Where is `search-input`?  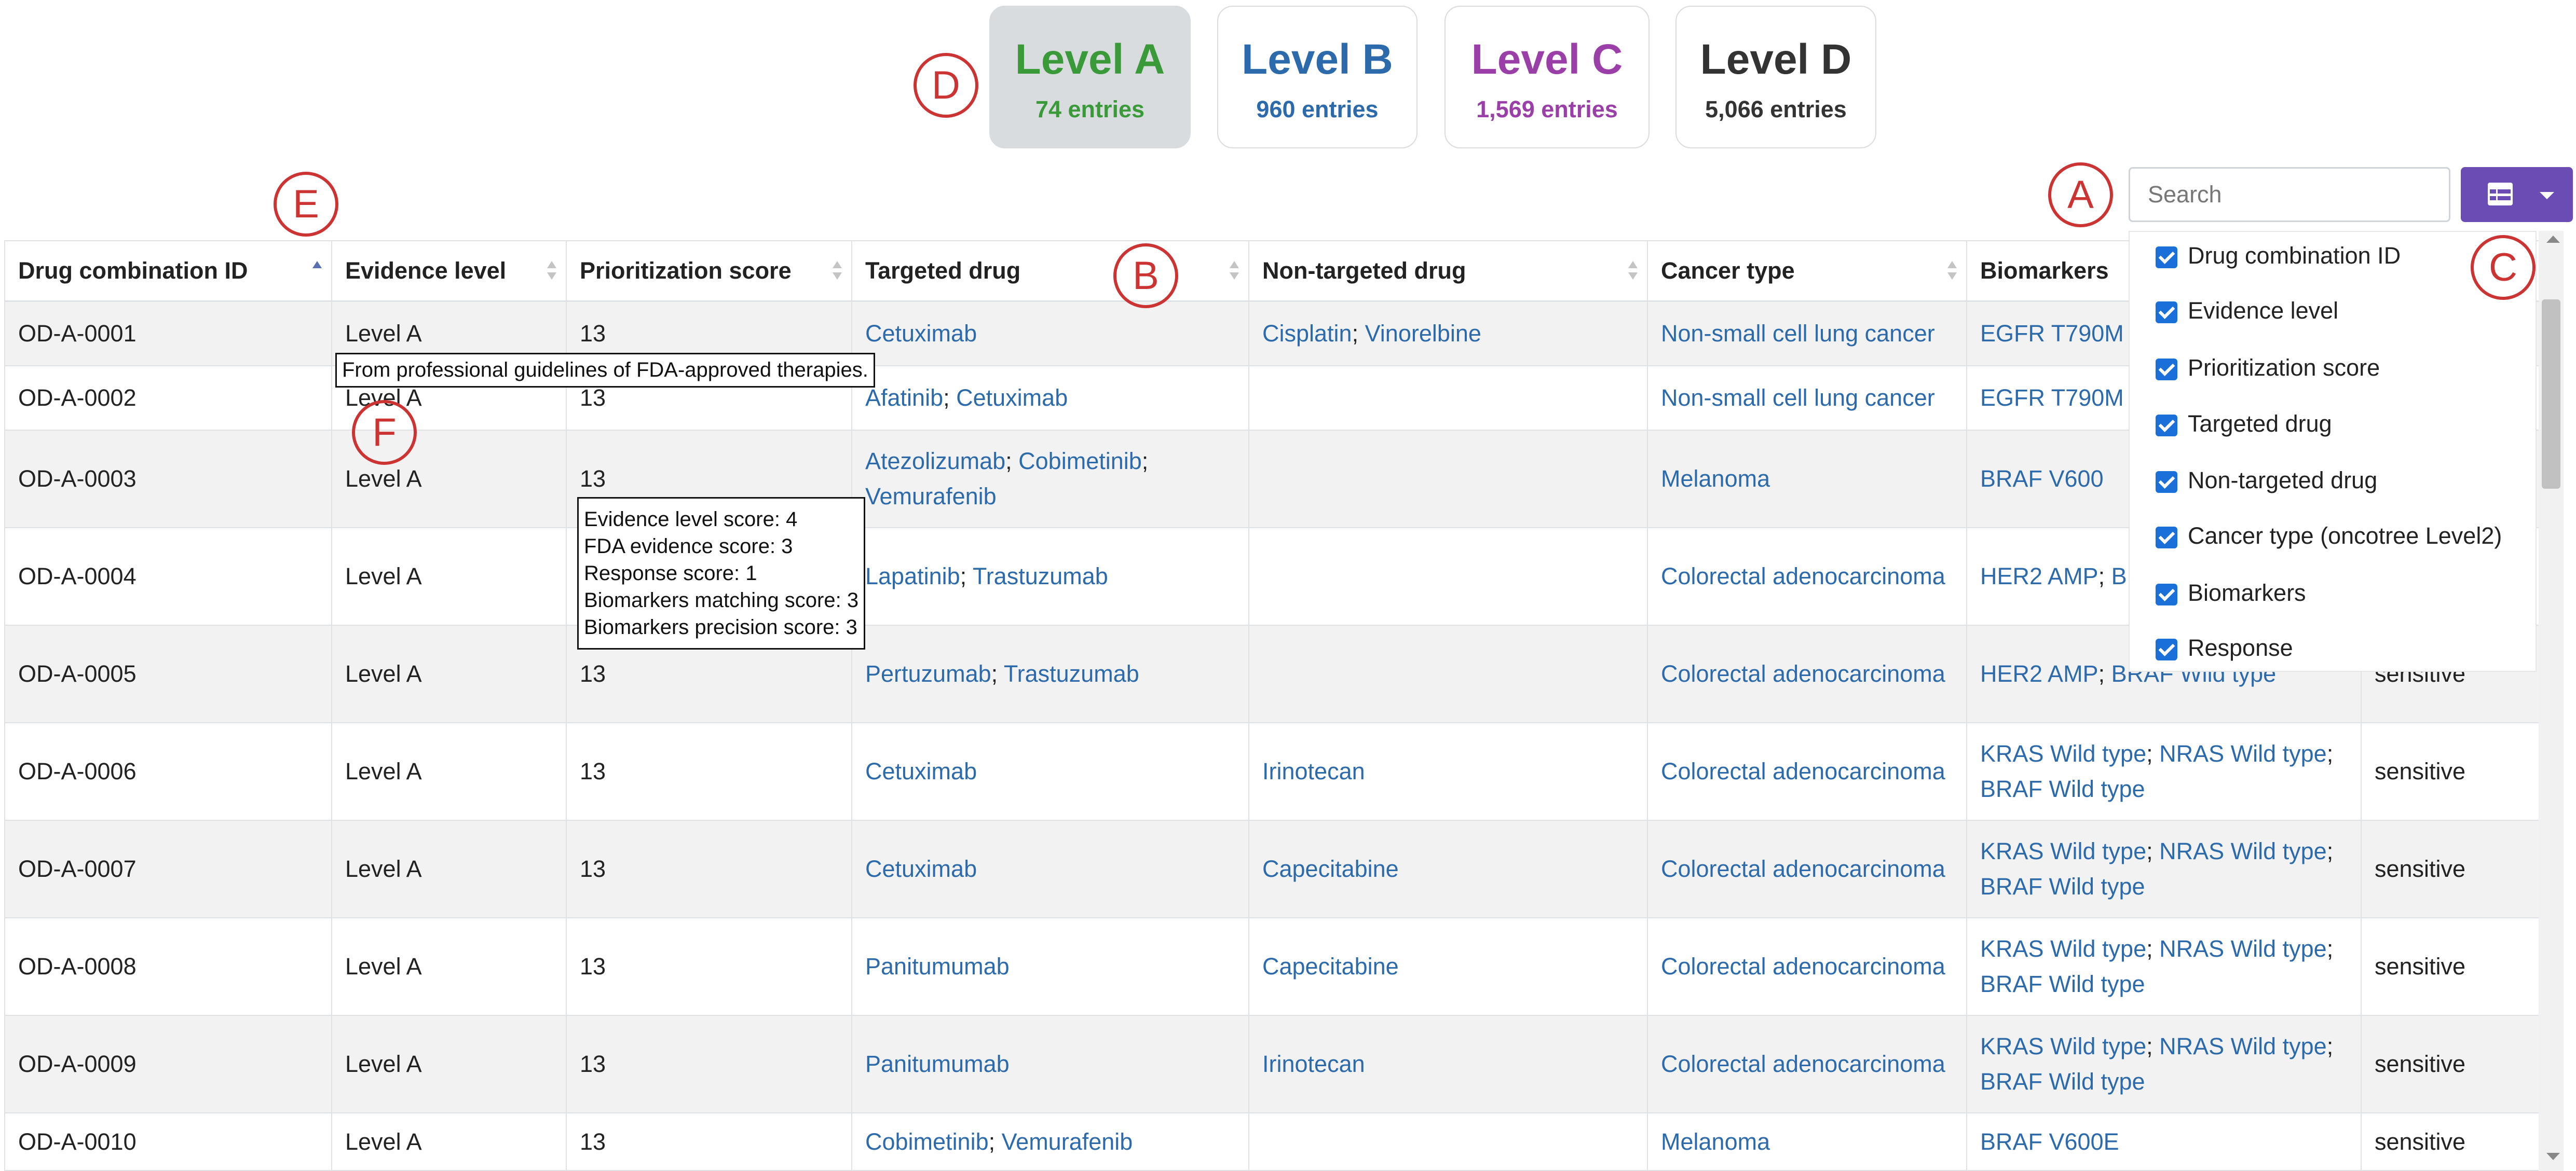 search-input is located at coordinates (2289, 195).